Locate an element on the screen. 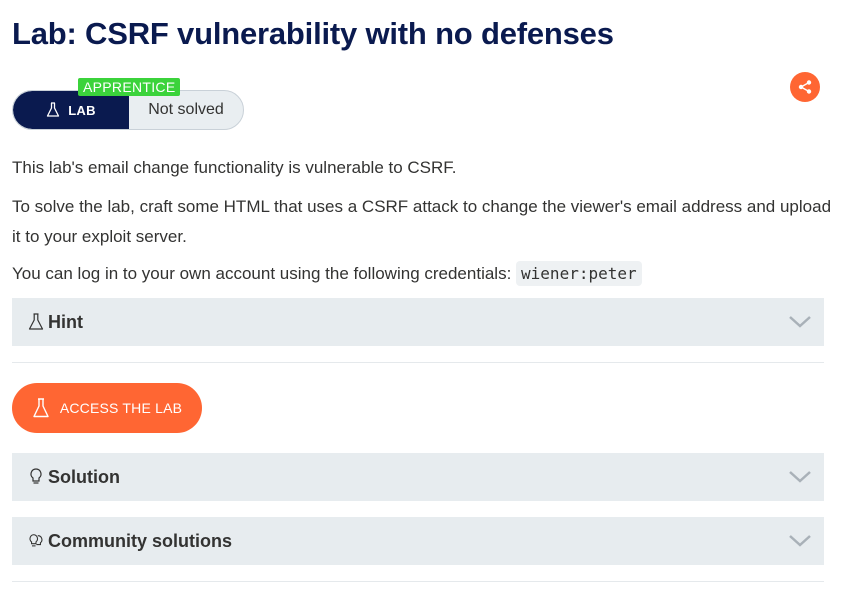 This screenshot has width=853, height=602. community-solutions-accordion: Community solutions is located at coordinates (418, 541).